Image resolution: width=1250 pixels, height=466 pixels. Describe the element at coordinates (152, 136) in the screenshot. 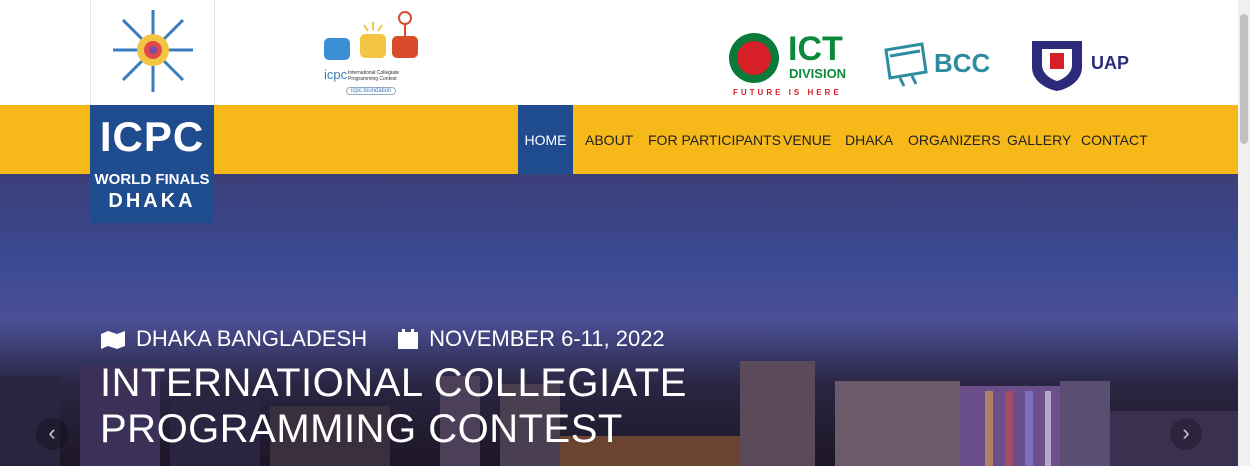

I see `logo-title: ICPC` at that location.